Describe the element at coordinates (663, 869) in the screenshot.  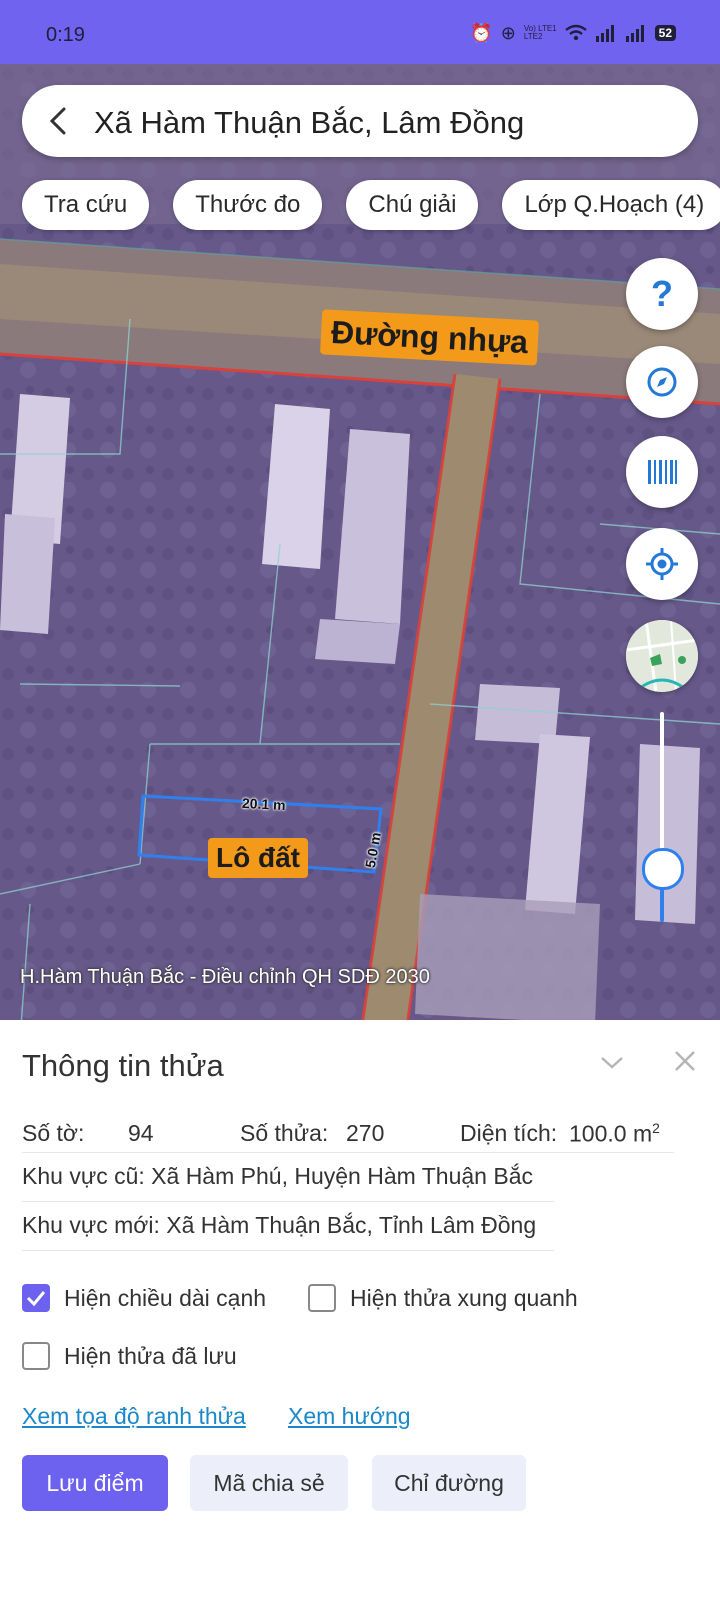
I see `zoom-slider-thumb` at that location.